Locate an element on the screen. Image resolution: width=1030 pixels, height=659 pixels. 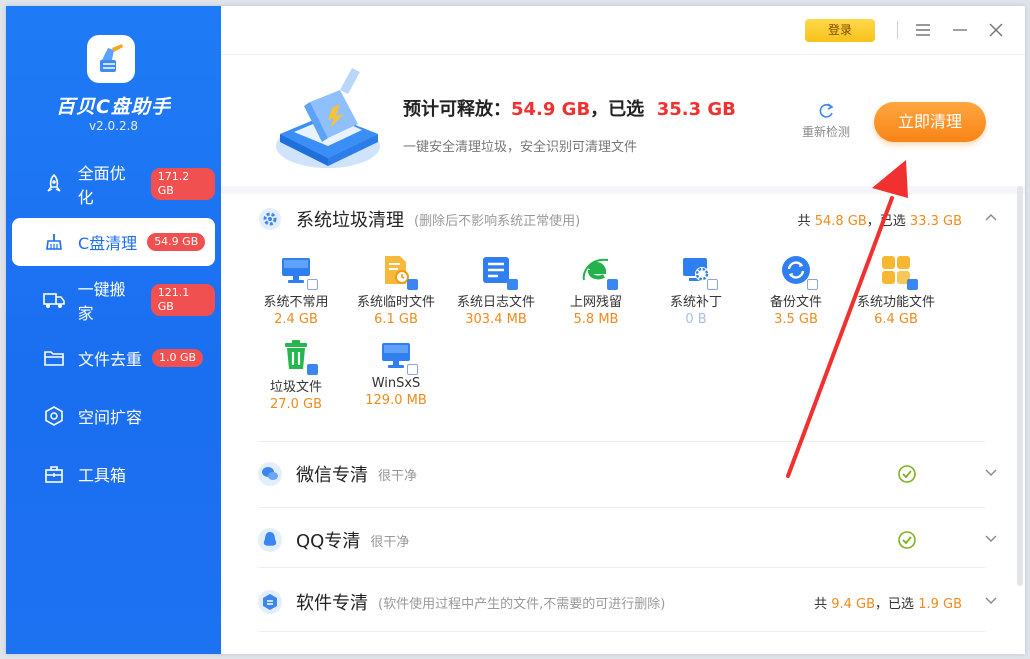
file-size: 6.1 GB is located at coordinates (396, 319).